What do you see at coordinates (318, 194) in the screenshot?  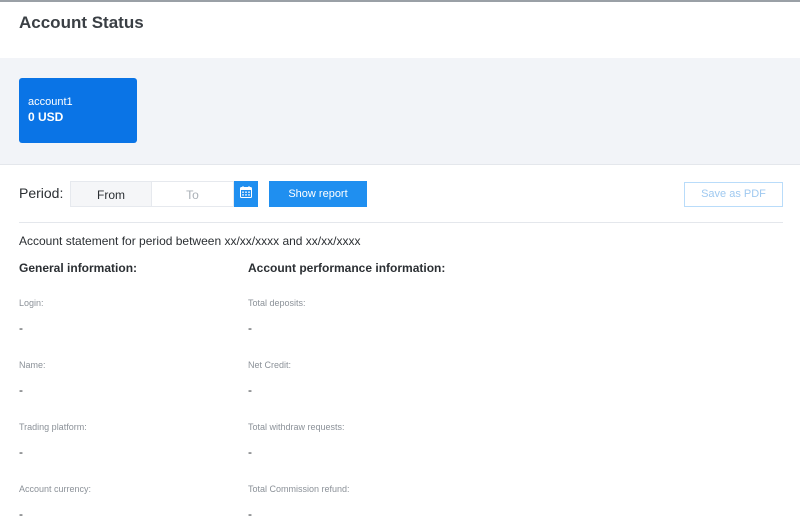 I see `show-report-button: Show report` at bounding box center [318, 194].